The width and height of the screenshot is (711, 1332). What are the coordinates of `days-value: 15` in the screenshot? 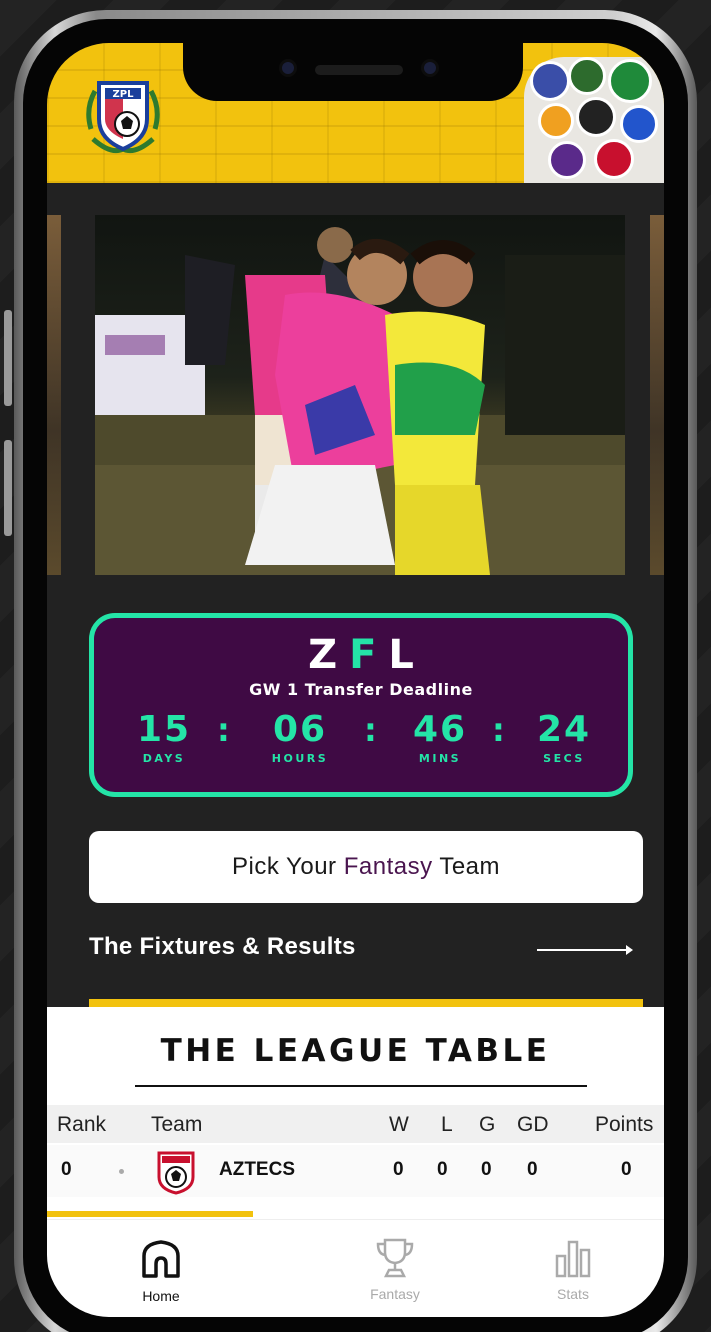 It's located at (164, 729).